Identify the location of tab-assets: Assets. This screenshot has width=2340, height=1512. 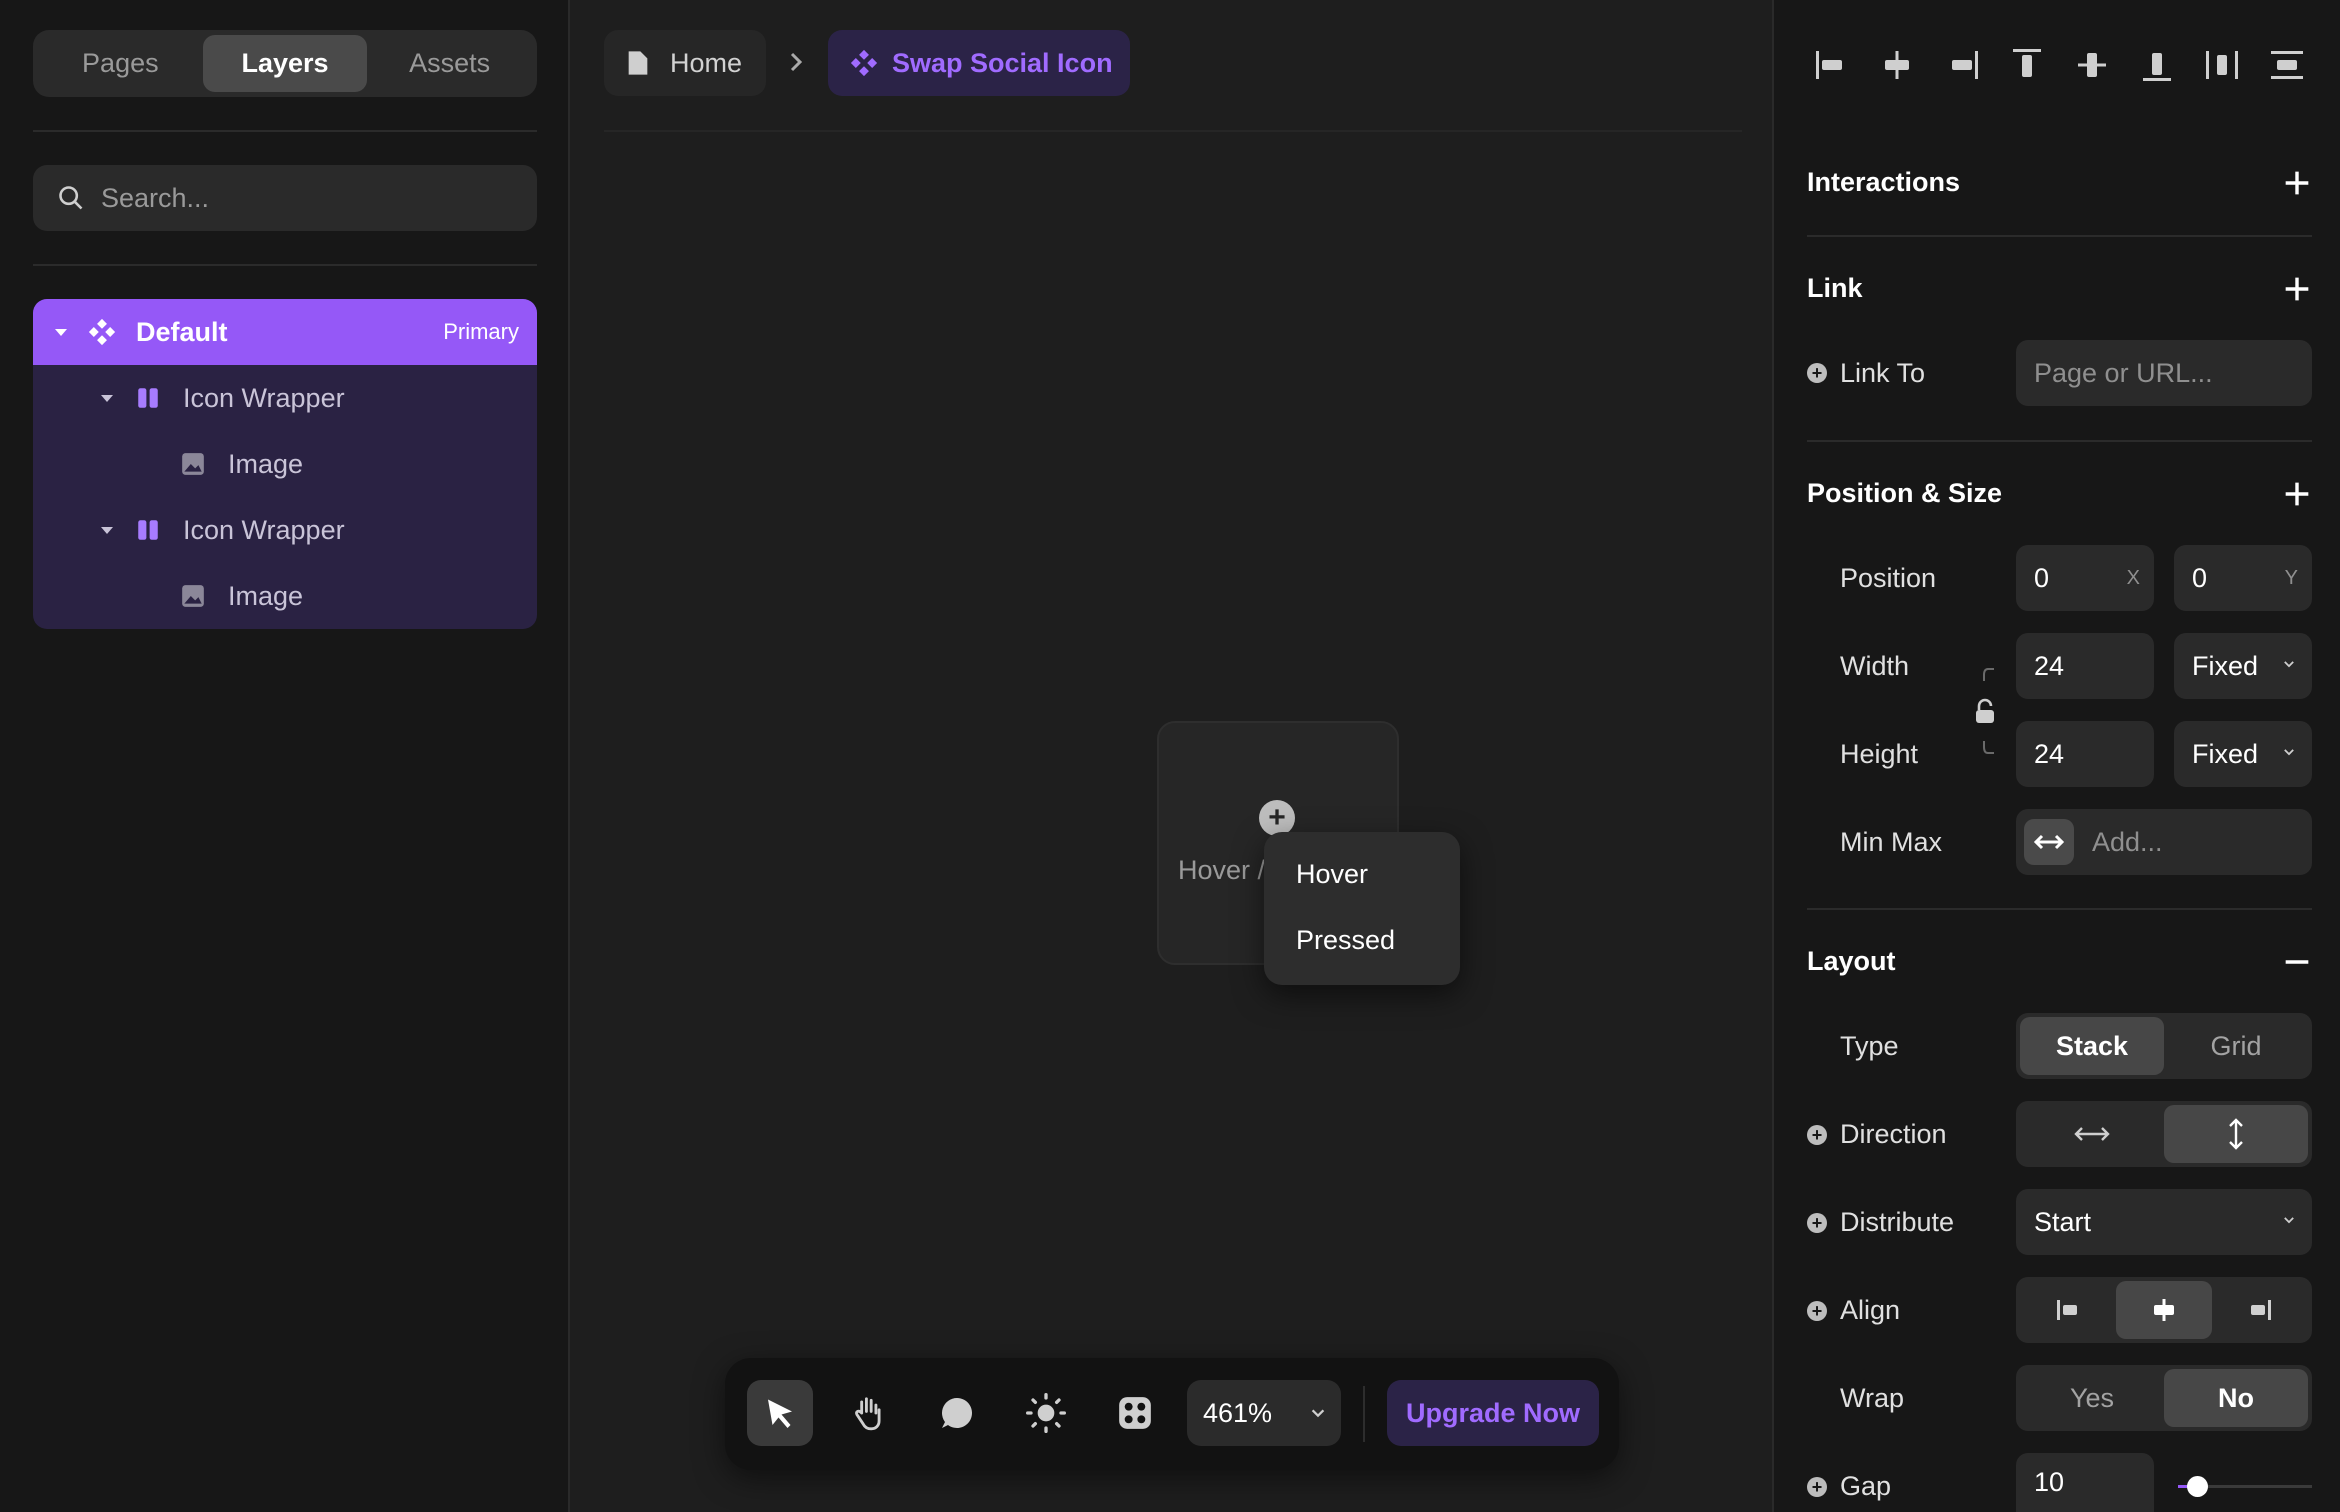
(449, 63).